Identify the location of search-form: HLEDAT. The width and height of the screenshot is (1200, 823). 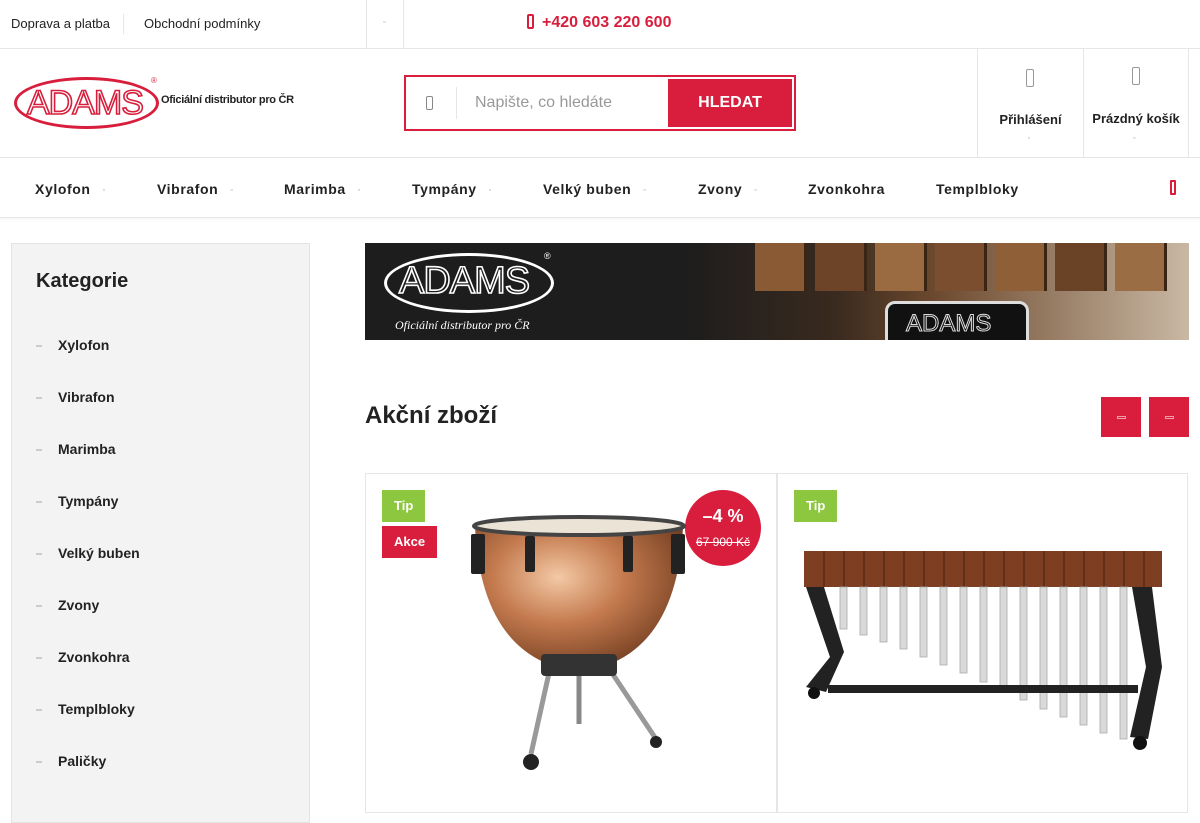
(600, 103).